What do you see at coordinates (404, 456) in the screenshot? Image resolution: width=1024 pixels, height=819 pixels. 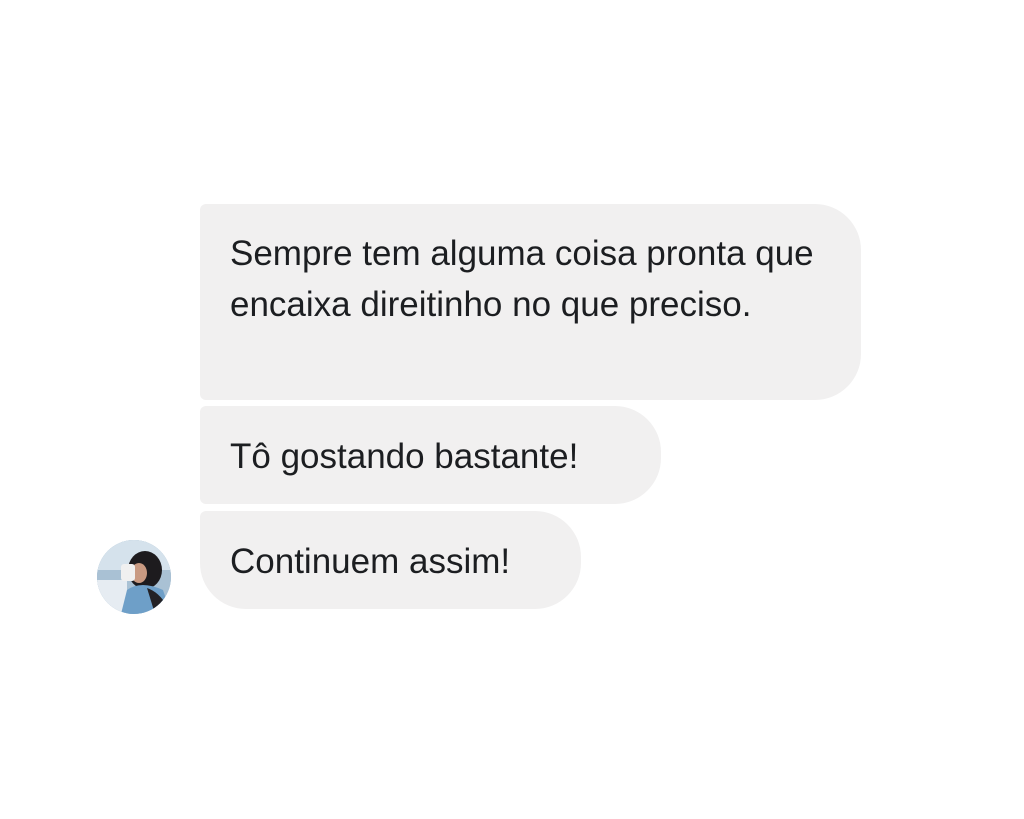 I see `message-text: Tô gostando bastante!` at bounding box center [404, 456].